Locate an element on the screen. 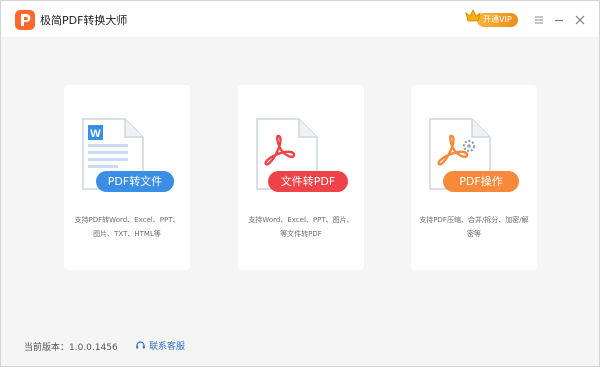 The image size is (600, 367). file-to-pdf-button: 文件转PDF is located at coordinates (308, 181).